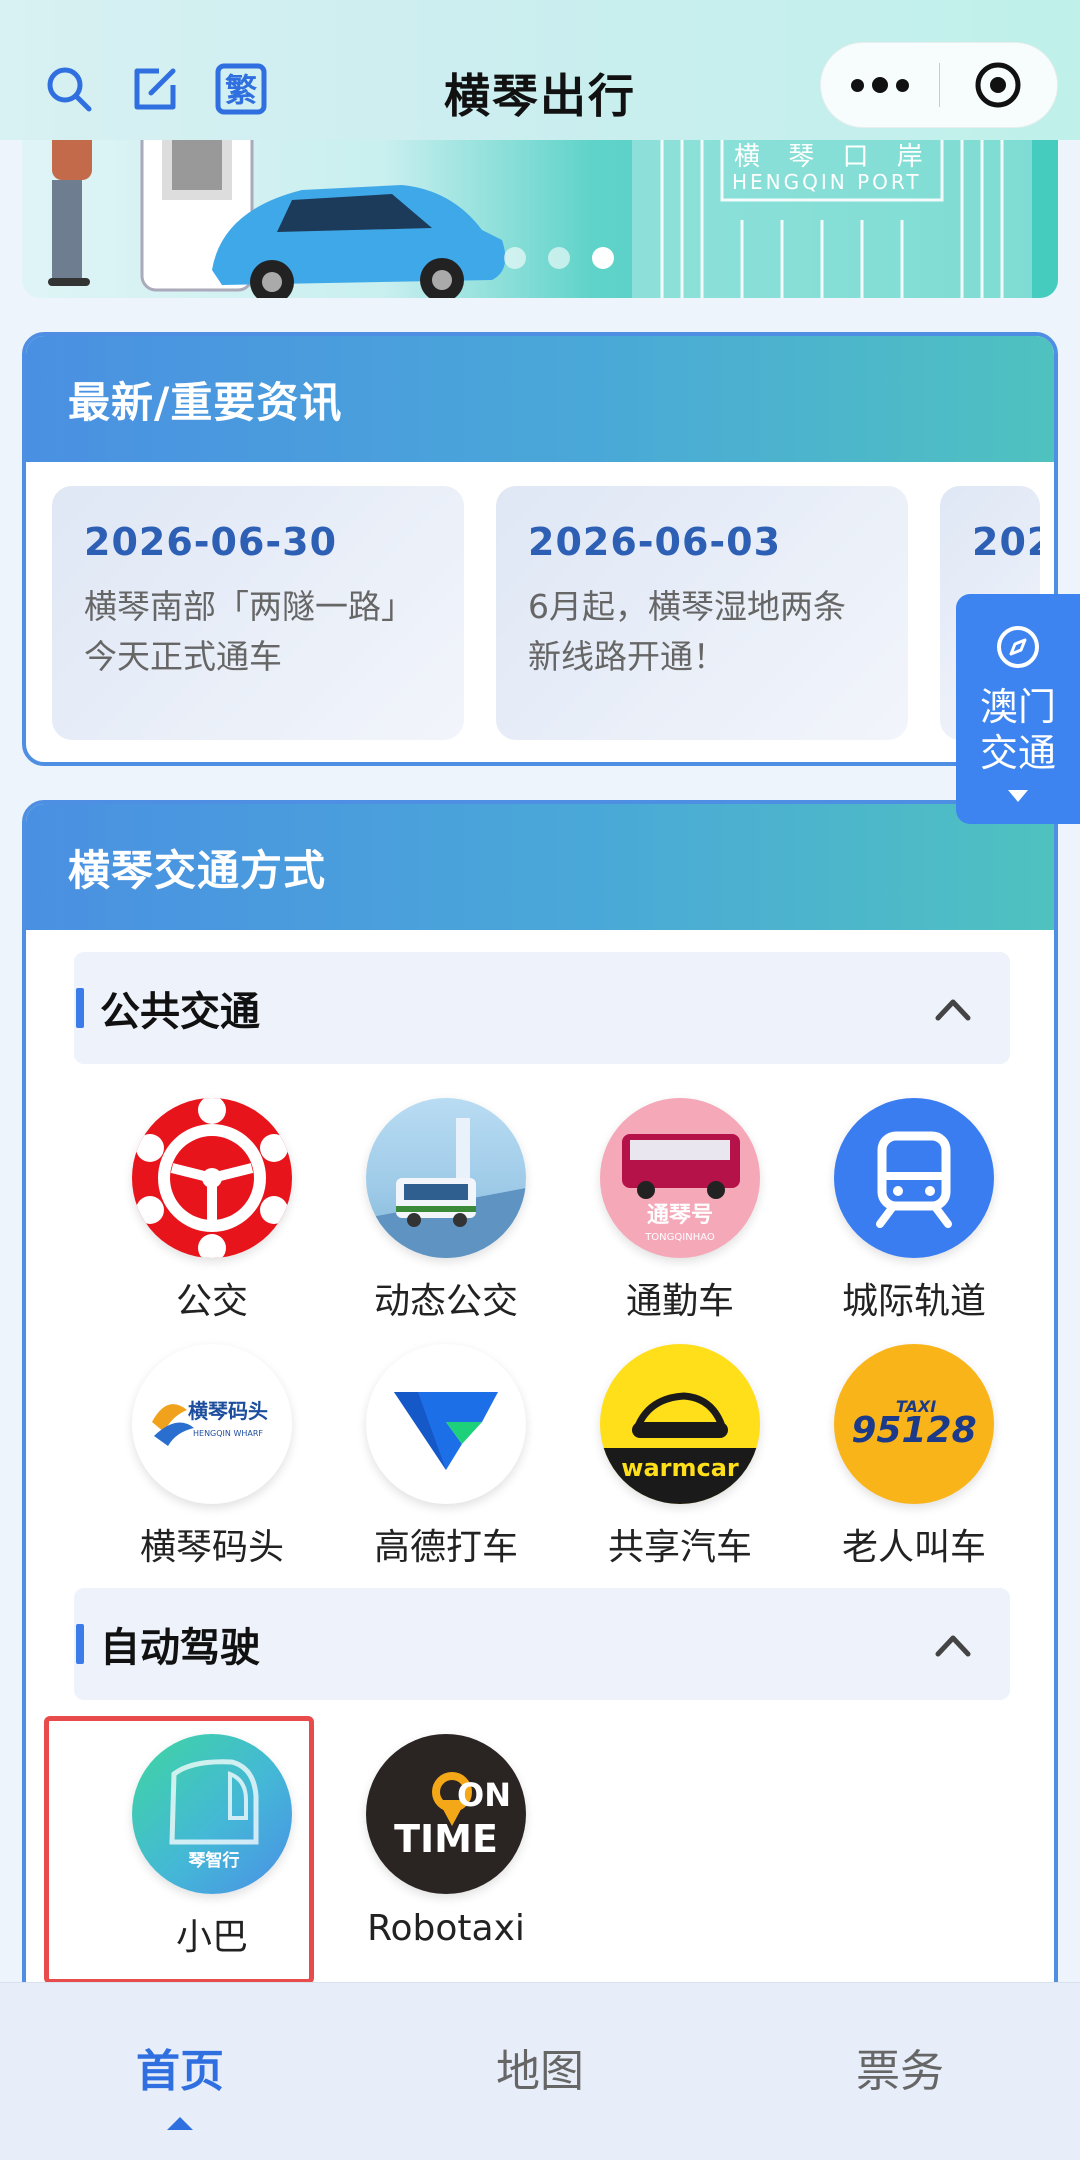 The height and width of the screenshot is (2160, 1080). I want to click on pier-icon: 横琴码头 HENGQIN WHARF, so click(212, 1424).